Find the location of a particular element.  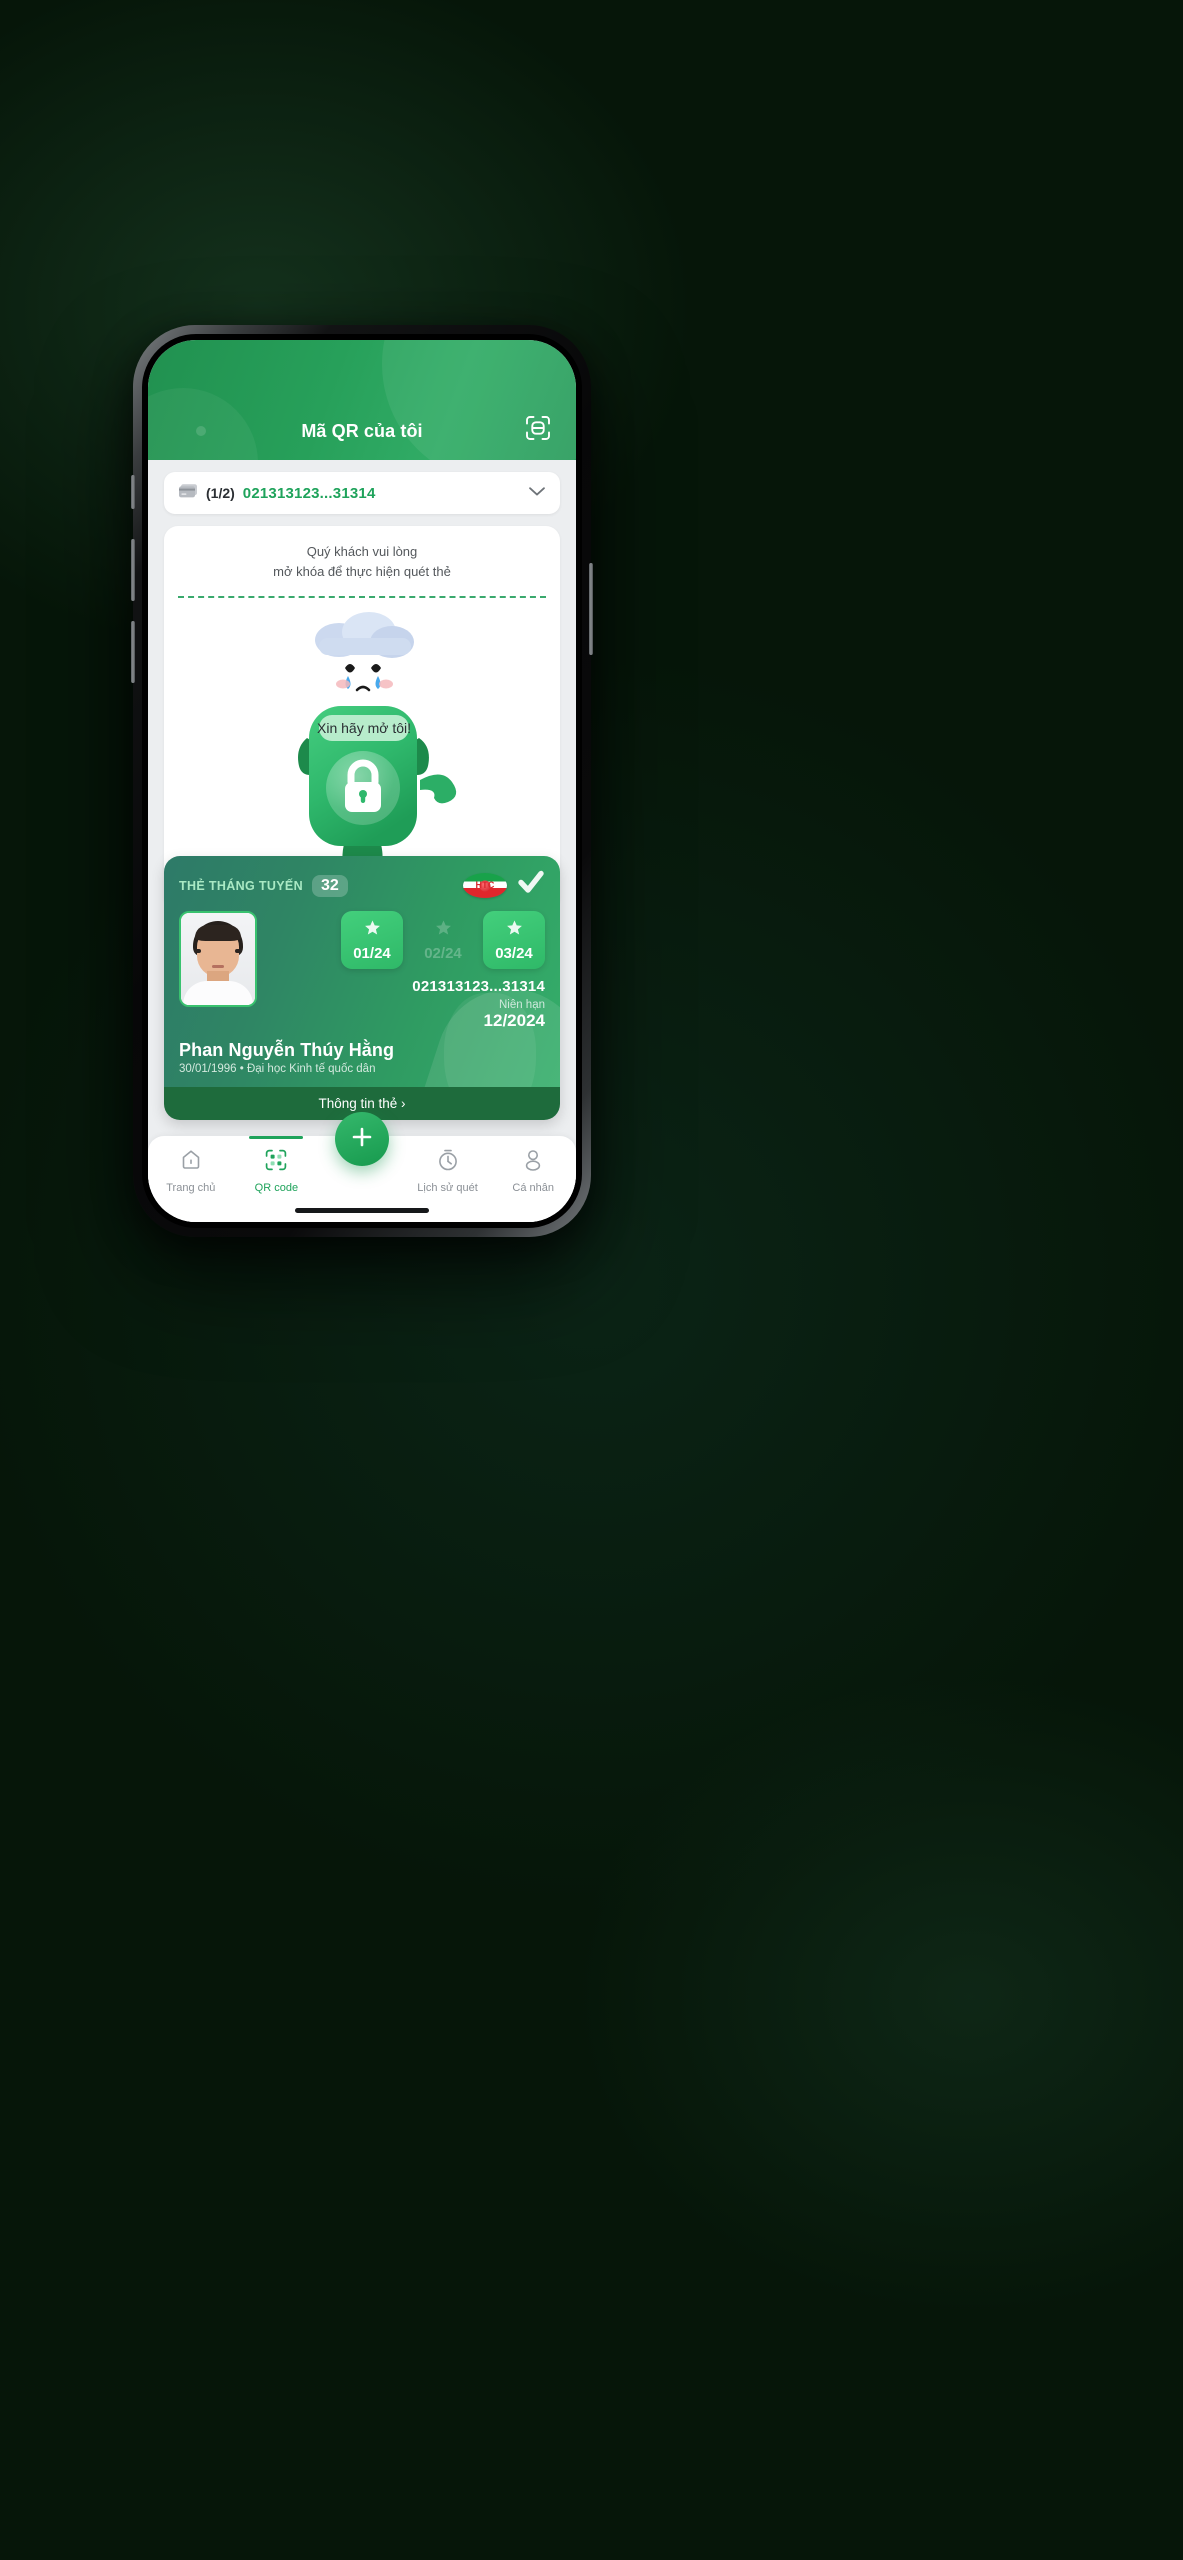

rain-cloud-icon is located at coordinates (364, 635).